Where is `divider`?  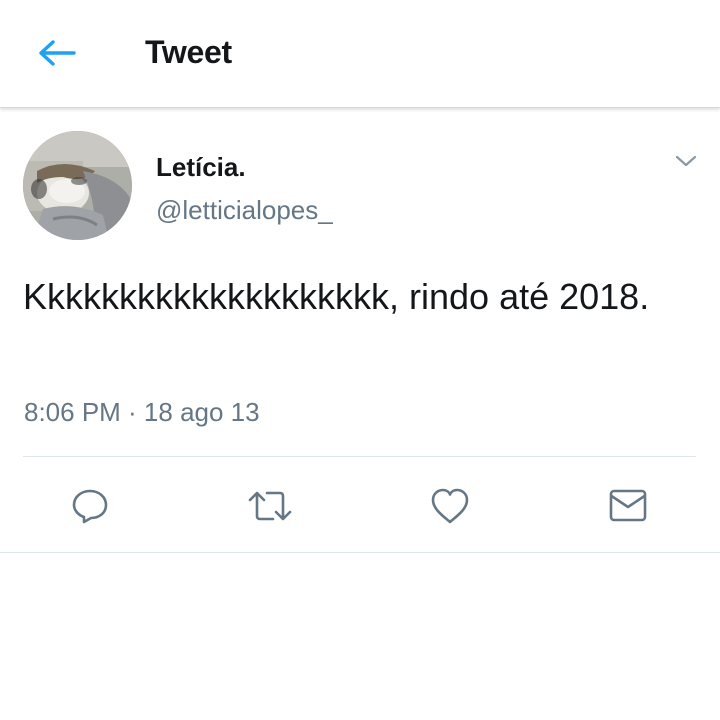
divider is located at coordinates (359, 456).